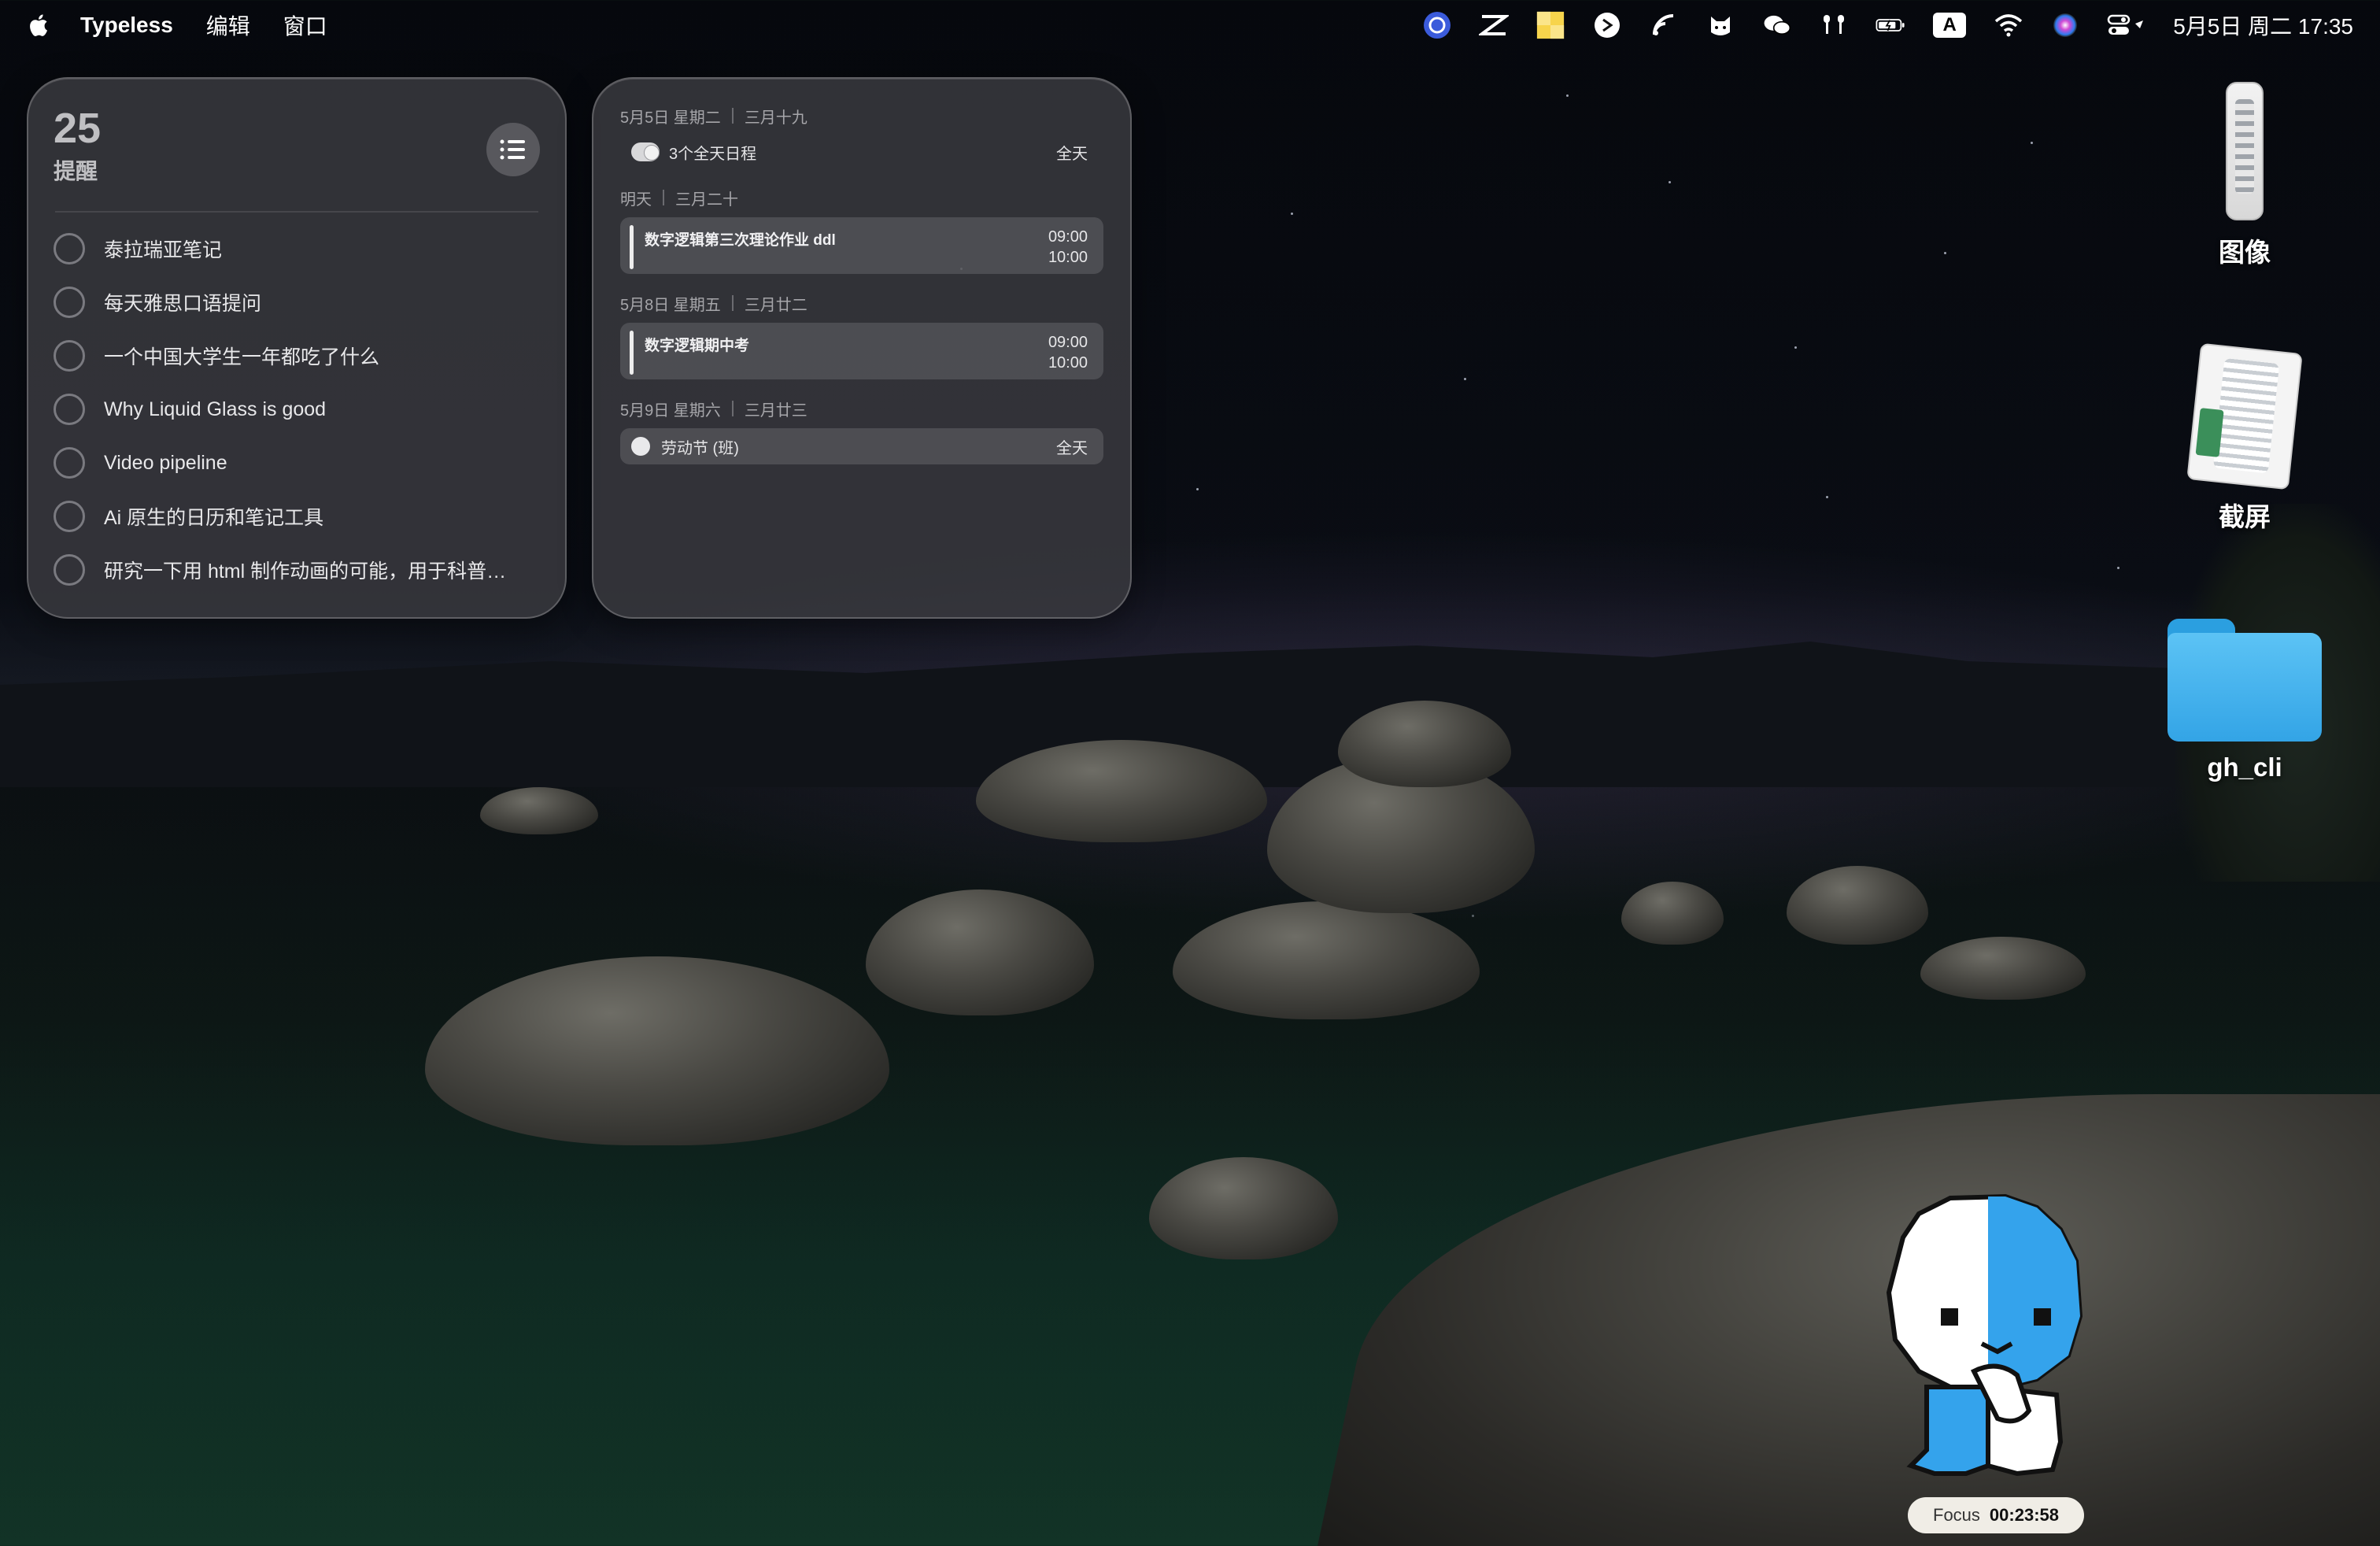  I want to click on menu-edit: 编辑, so click(228, 25).